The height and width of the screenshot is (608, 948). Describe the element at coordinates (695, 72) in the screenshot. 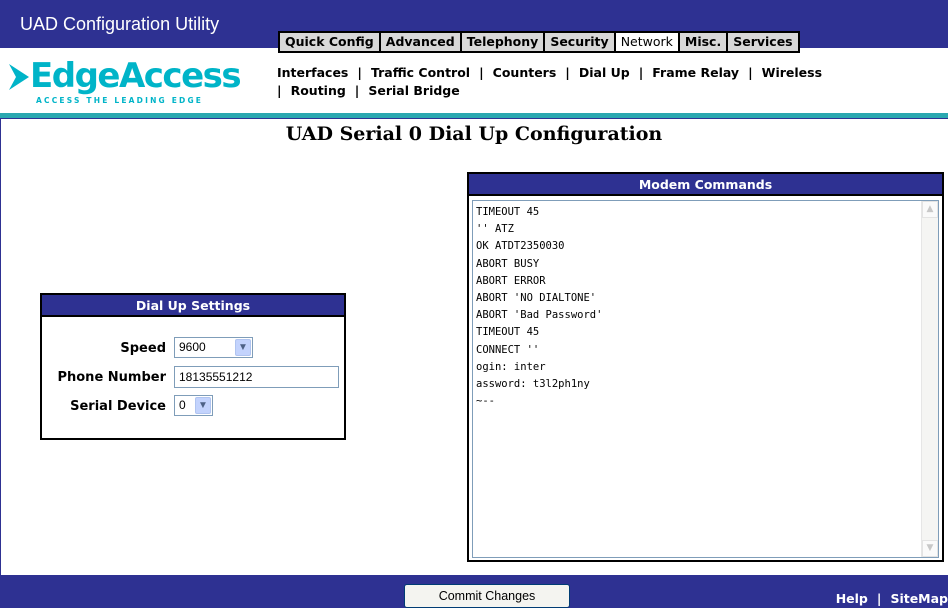

I see `sub-nav-frame-relay: Frame Relay` at that location.